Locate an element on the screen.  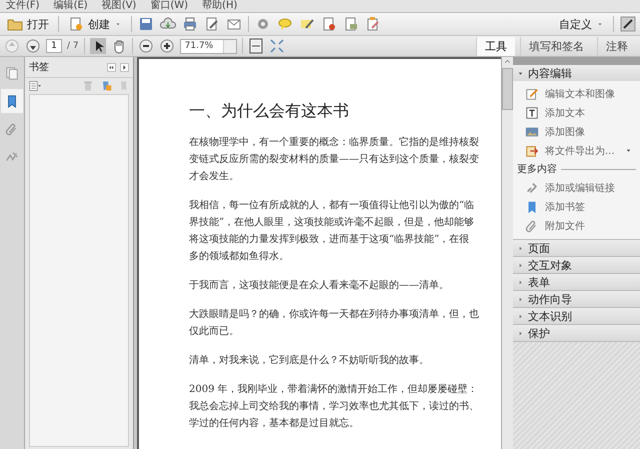
expand-panel-icon is located at coordinates (124, 67).